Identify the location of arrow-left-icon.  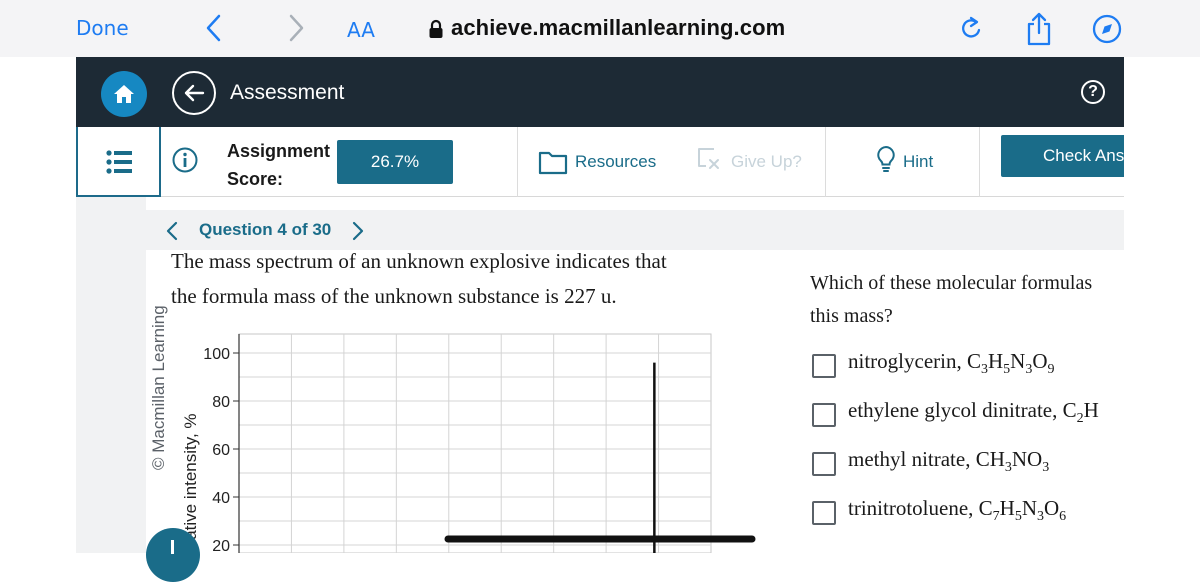
(194, 93).